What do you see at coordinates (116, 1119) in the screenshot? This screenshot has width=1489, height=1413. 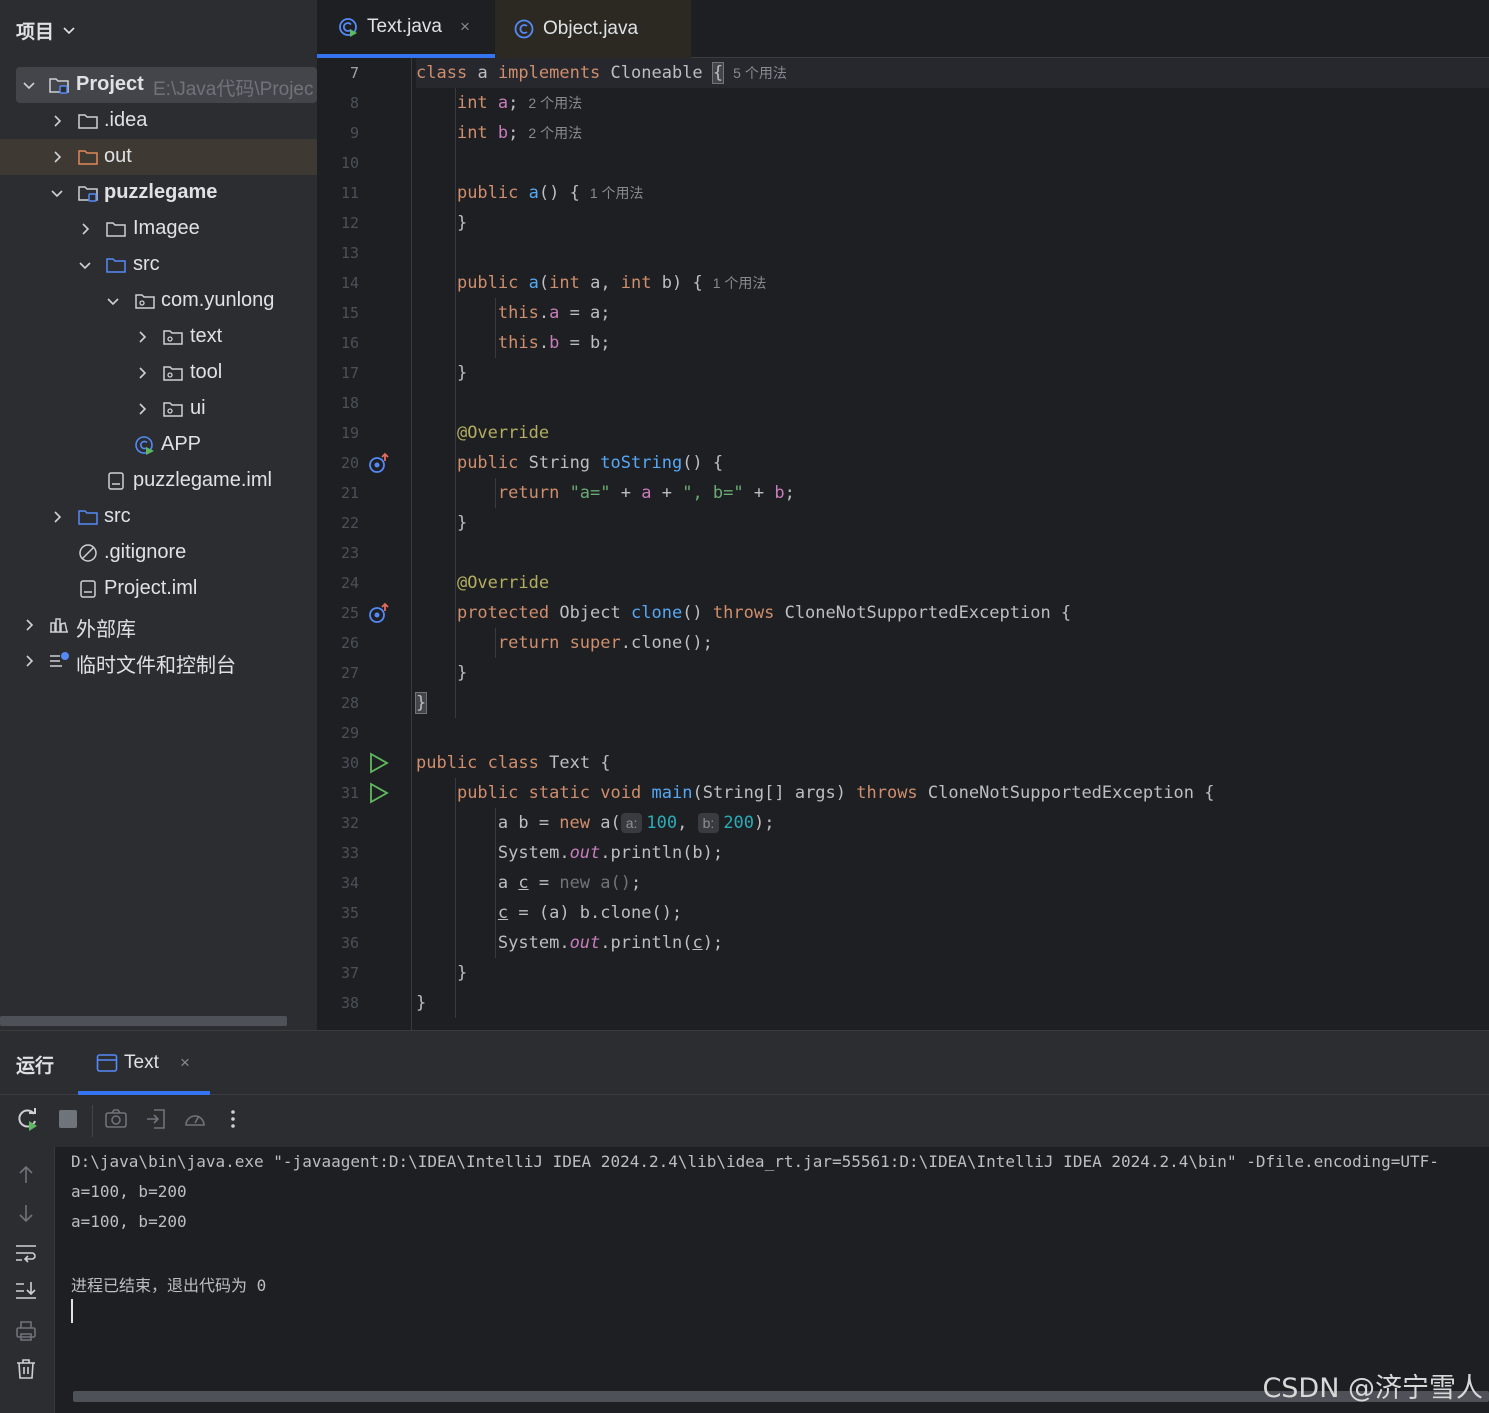 I see `camera-icon` at bounding box center [116, 1119].